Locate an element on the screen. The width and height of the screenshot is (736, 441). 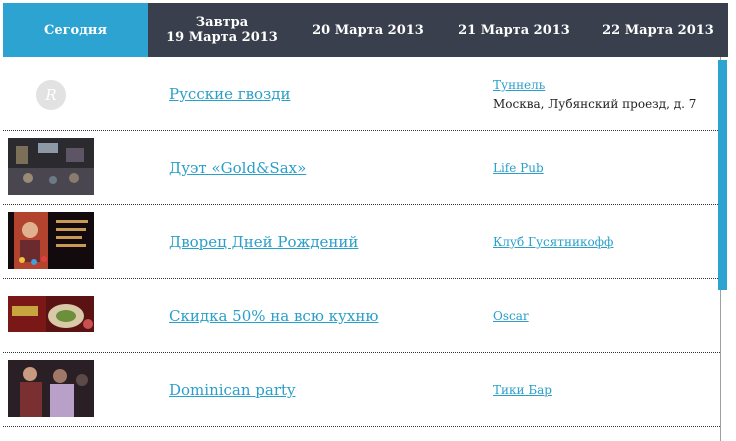
event-venue-link: Тики Бар is located at coordinates (522, 390).